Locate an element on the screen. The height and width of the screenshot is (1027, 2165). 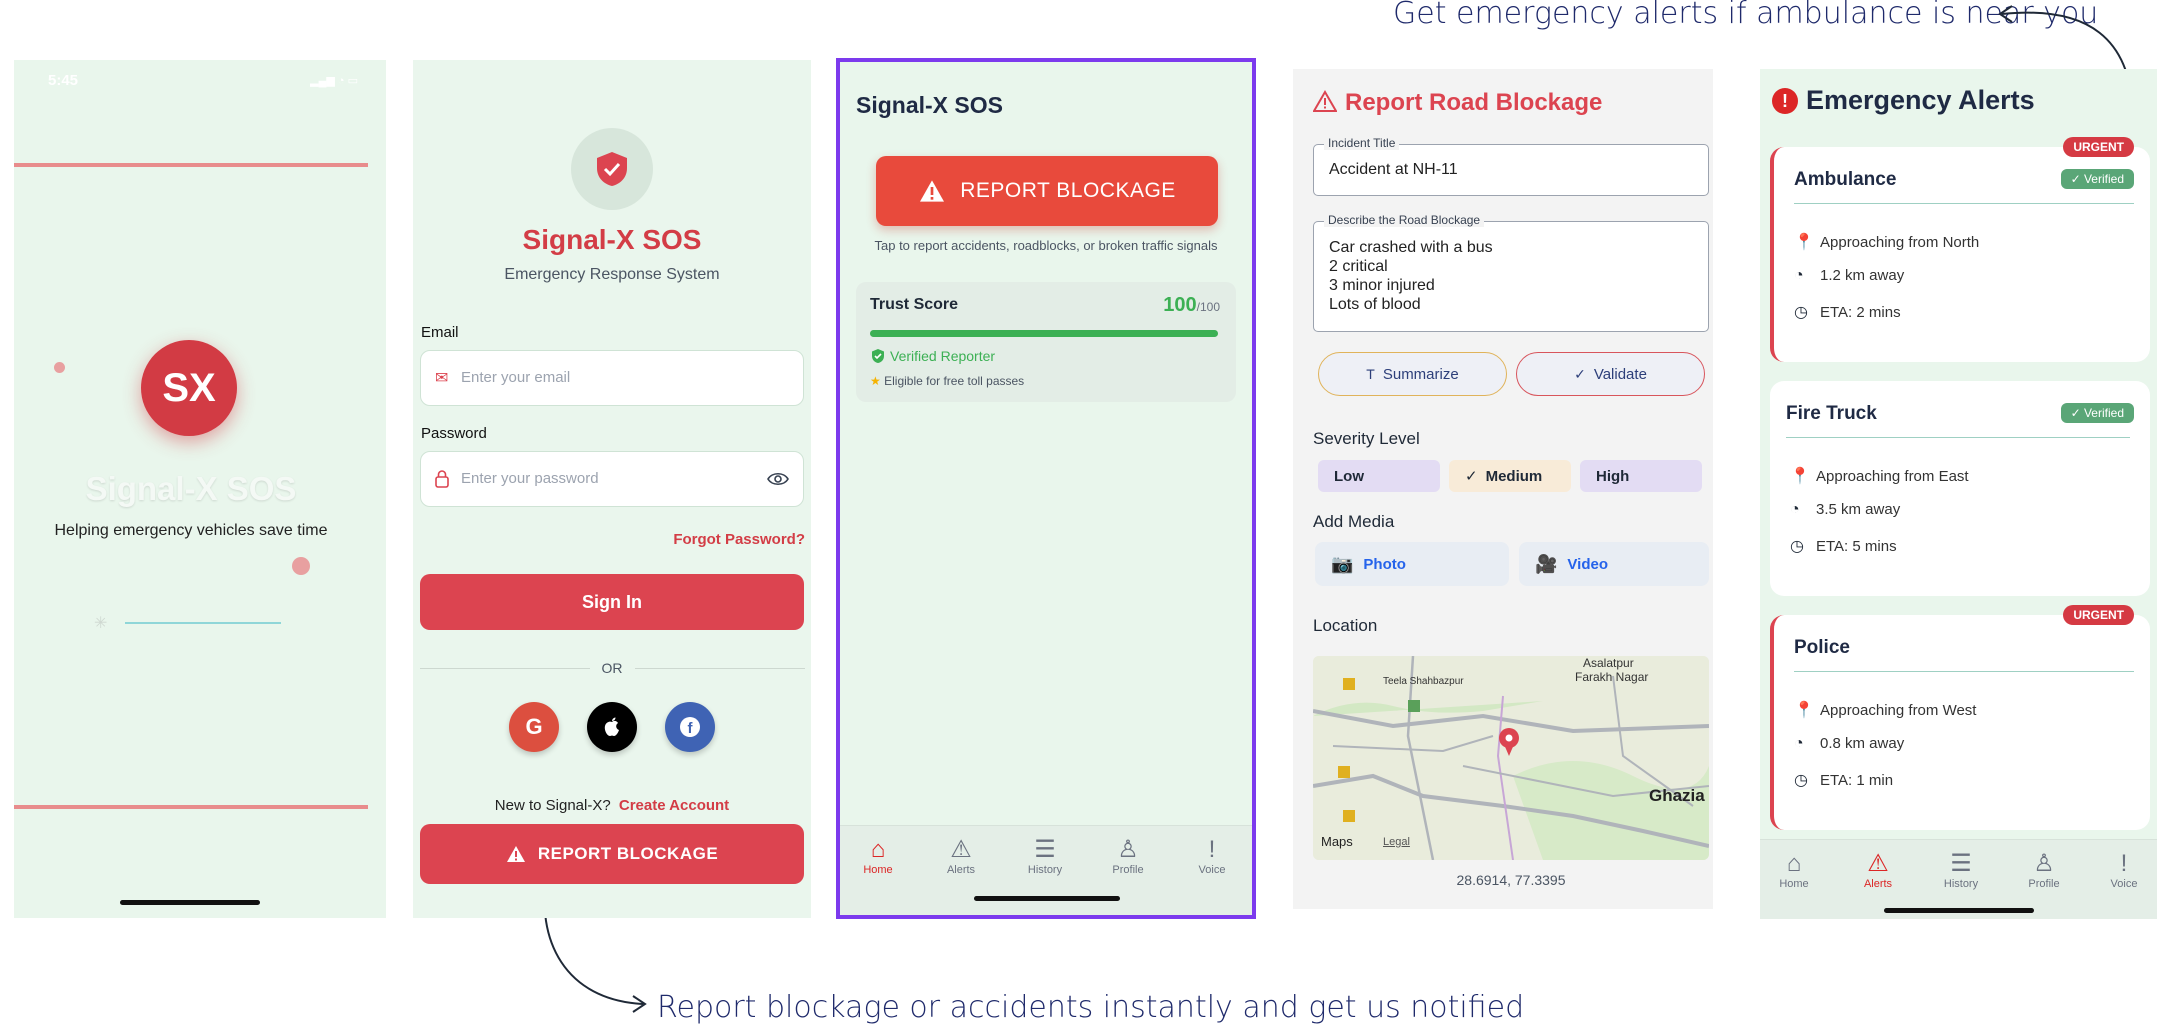
email-field: ✉ Enter your email is located at coordinates (612, 378).